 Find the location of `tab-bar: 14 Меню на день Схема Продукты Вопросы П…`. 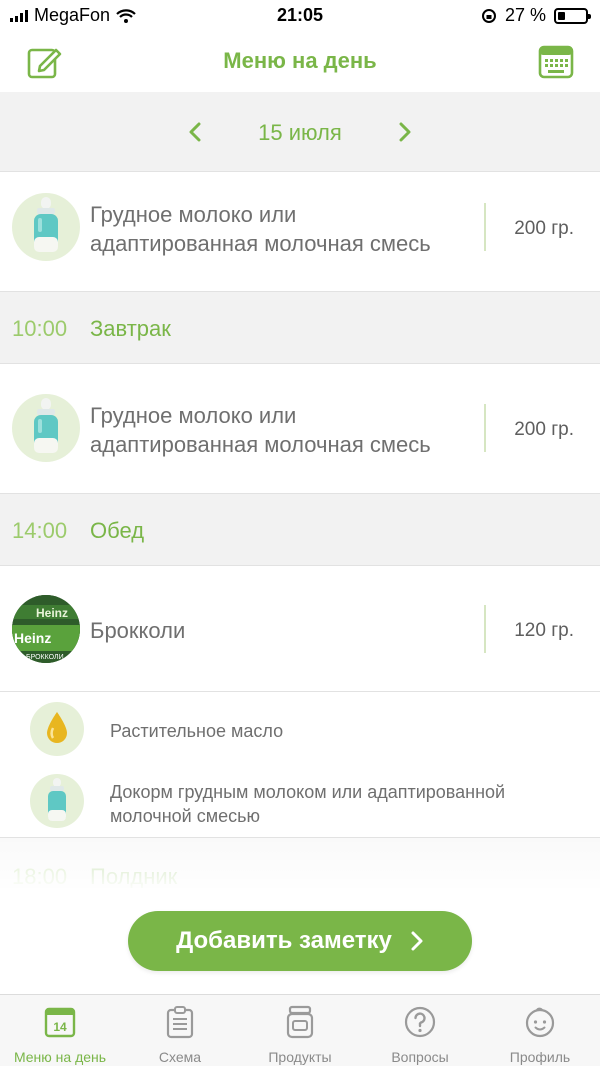

tab-bar: 14 Меню на день Схема Продукты Вопросы П… is located at coordinates (300, 1030).